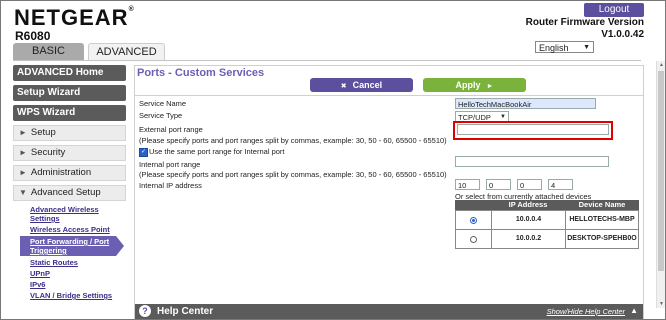 Image resolution: width=666 pixels, height=320 pixels. Describe the element at coordinates (661, 304) in the screenshot. I see `scroll-down-icon: ▼` at that location.